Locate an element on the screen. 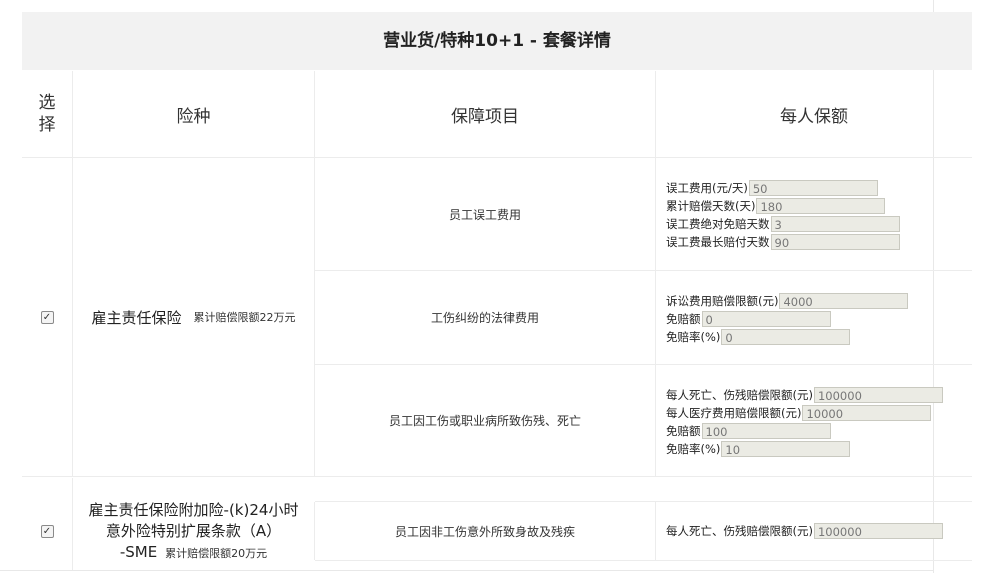  coverage-item-cell: 工伤纠纷的法律费用 is located at coordinates (485, 317).